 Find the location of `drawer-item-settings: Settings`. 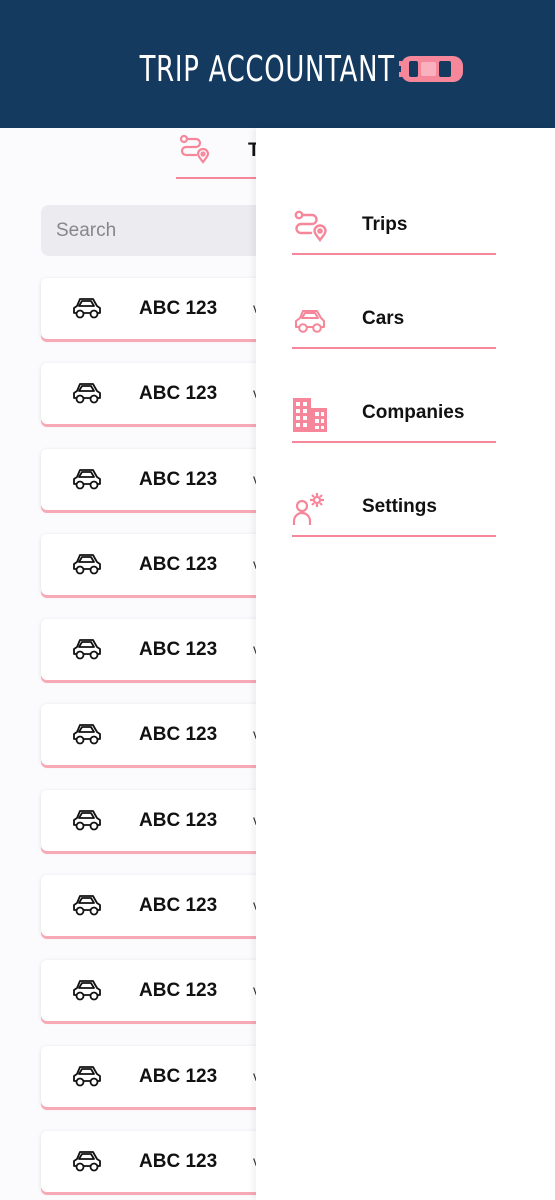

drawer-item-settings: Settings is located at coordinates (394, 511).